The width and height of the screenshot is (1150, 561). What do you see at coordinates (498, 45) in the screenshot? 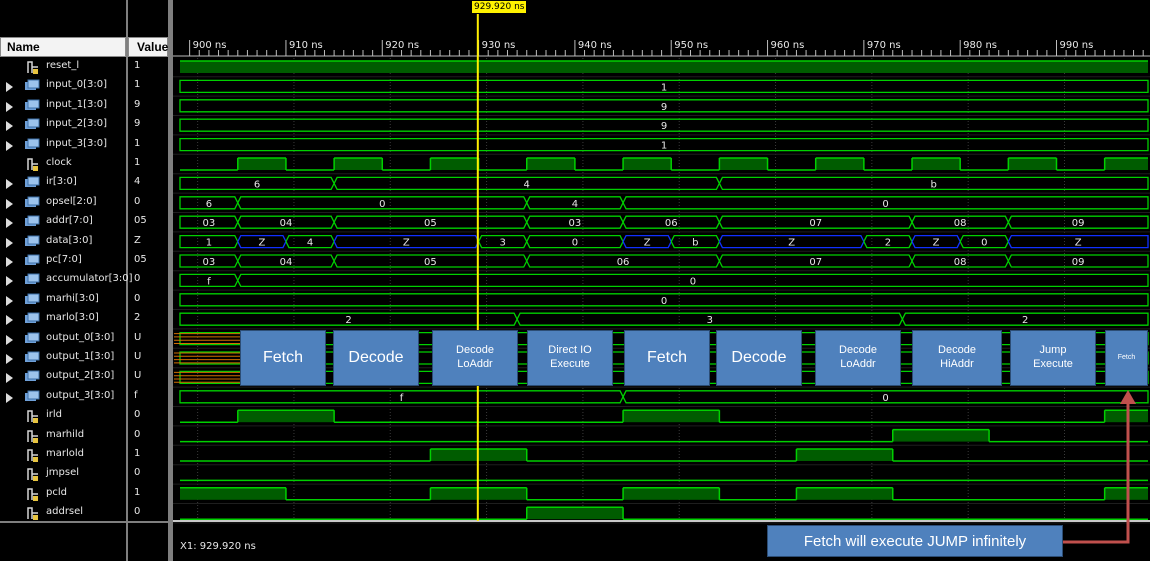
I see `timeline-tick-label: 930 ns` at bounding box center [498, 45].